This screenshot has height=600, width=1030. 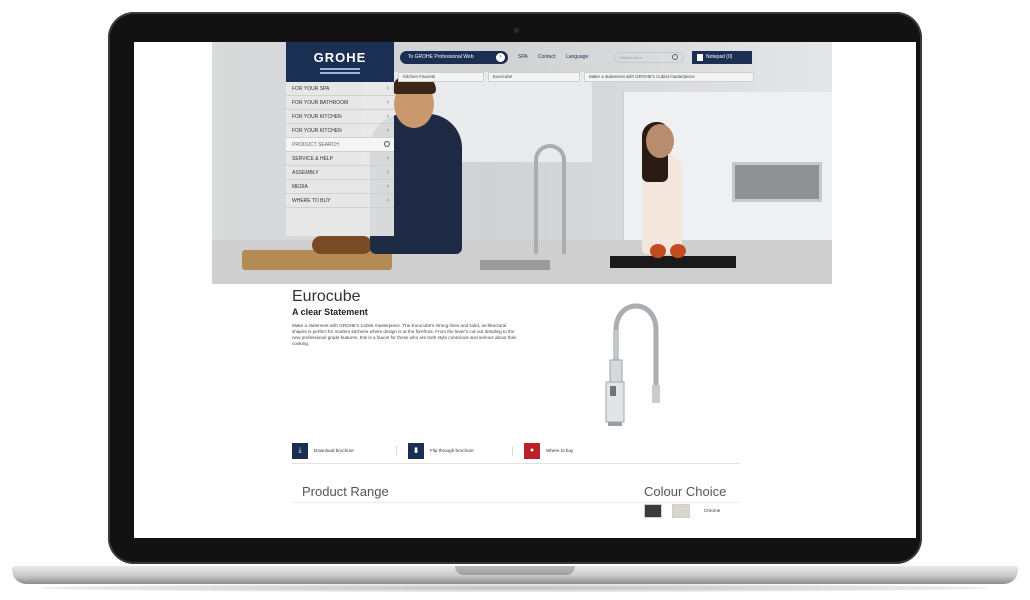 What do you see at coordinates (340, 201) in the screenshot?
I see `menu-item-where-to-buy: WHERE TO BUY` at bounding box center [340, 201].